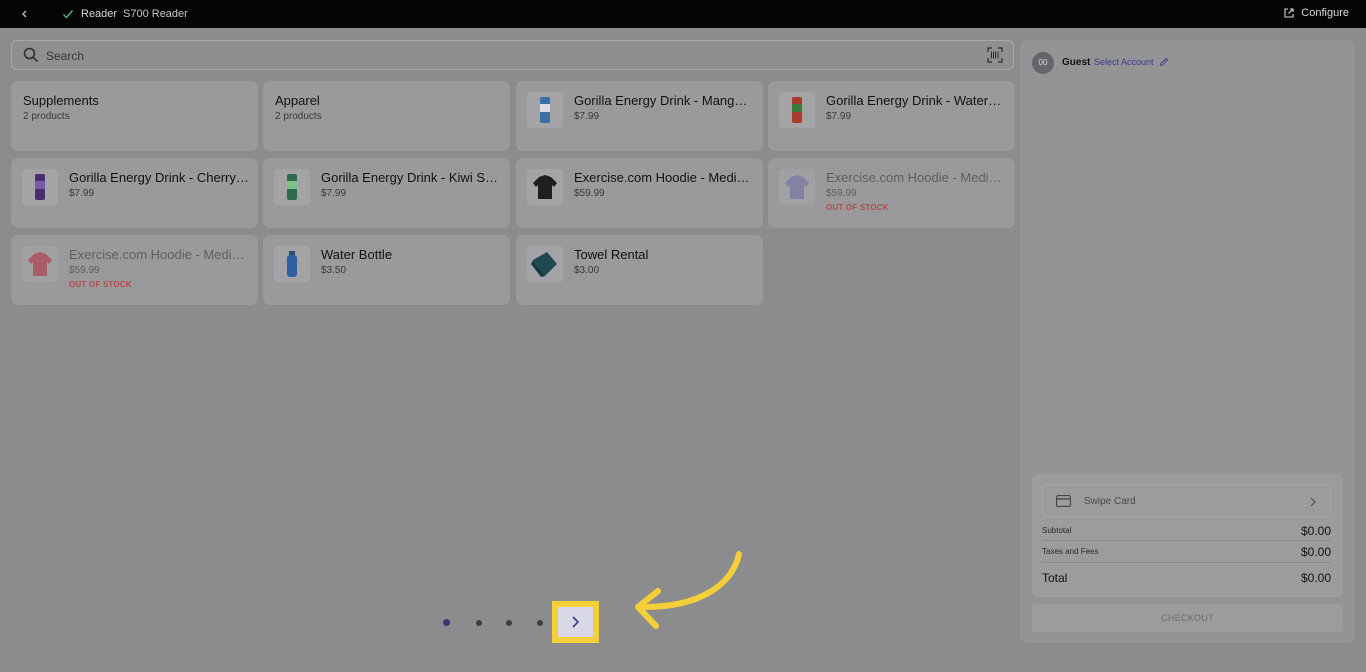 The width and height of the screenshot is (1366, 672). I want to click on product-tile: Water Bottle $3.50, so click(386, 270).